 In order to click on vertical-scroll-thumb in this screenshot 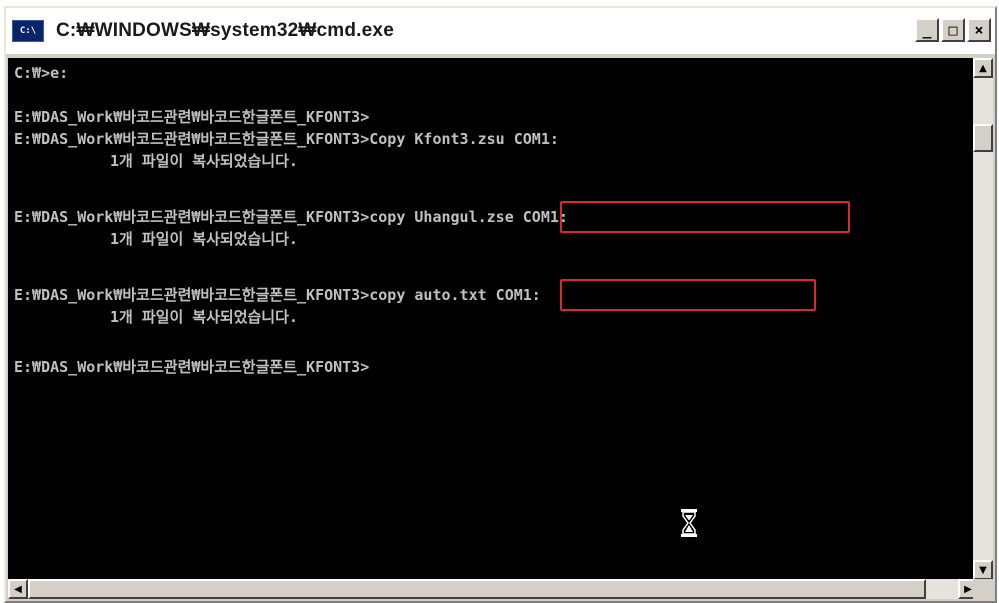, I will do `click(983, 138)`.